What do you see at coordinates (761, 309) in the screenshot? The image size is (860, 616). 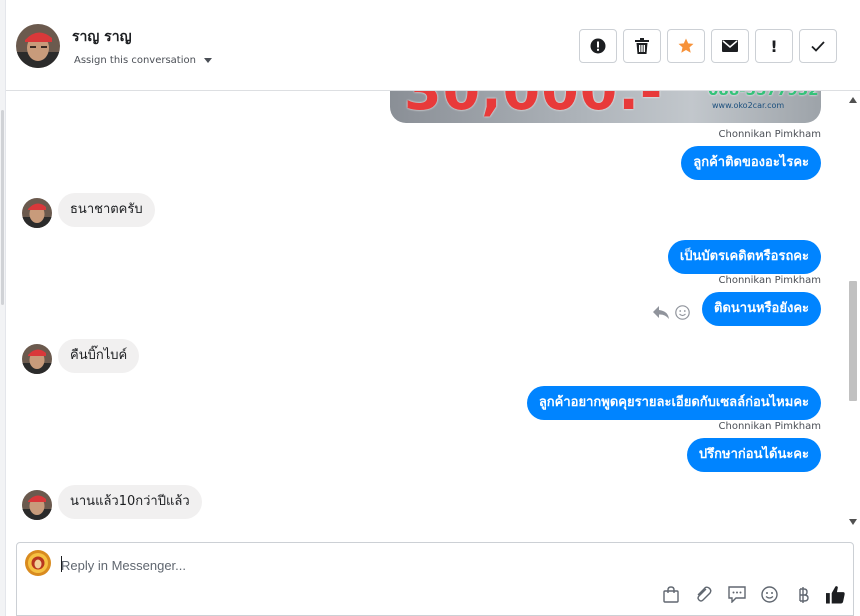 I see `outgoing-message: ติดนานหรือยังคะ` at bounding box center [761, 309].